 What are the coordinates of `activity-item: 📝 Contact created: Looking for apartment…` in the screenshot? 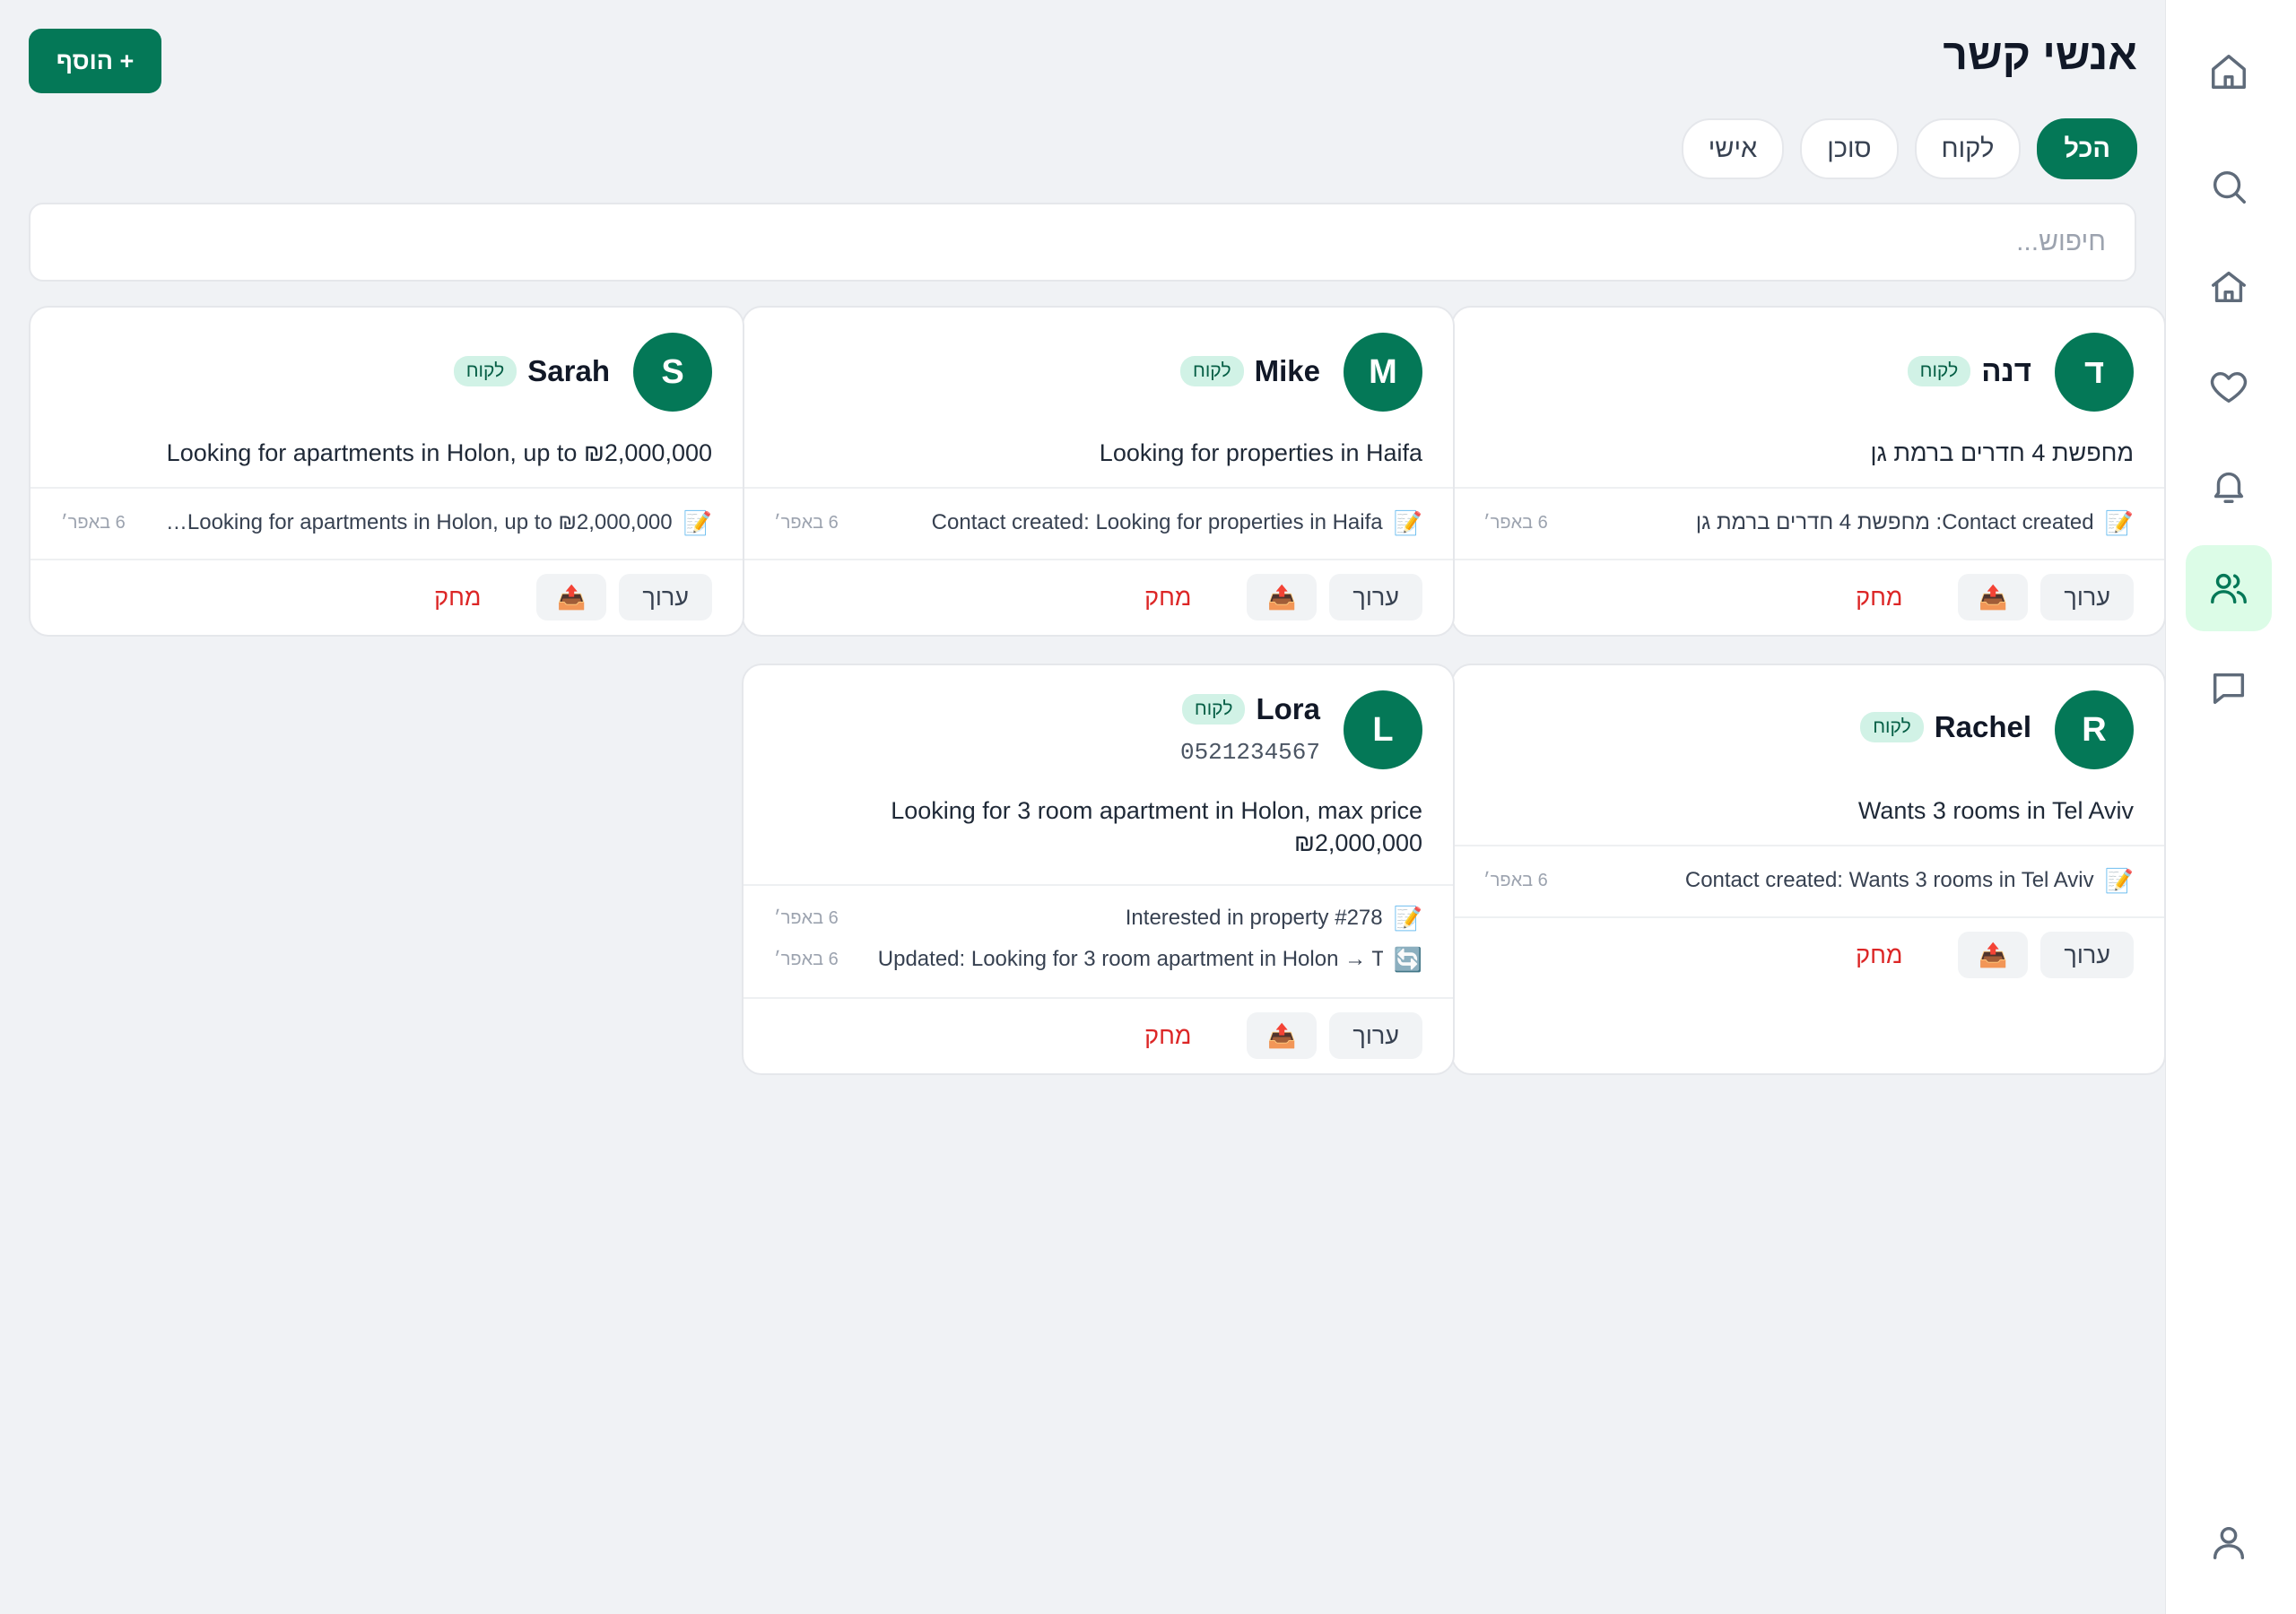 It's located at (386, 523).